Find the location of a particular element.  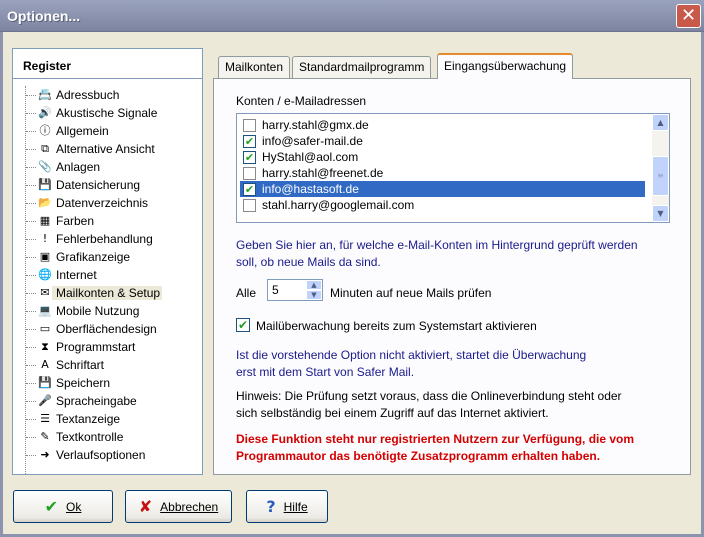

register-item: 🔊 Akustische Signale is located at coordinates (113, 113).